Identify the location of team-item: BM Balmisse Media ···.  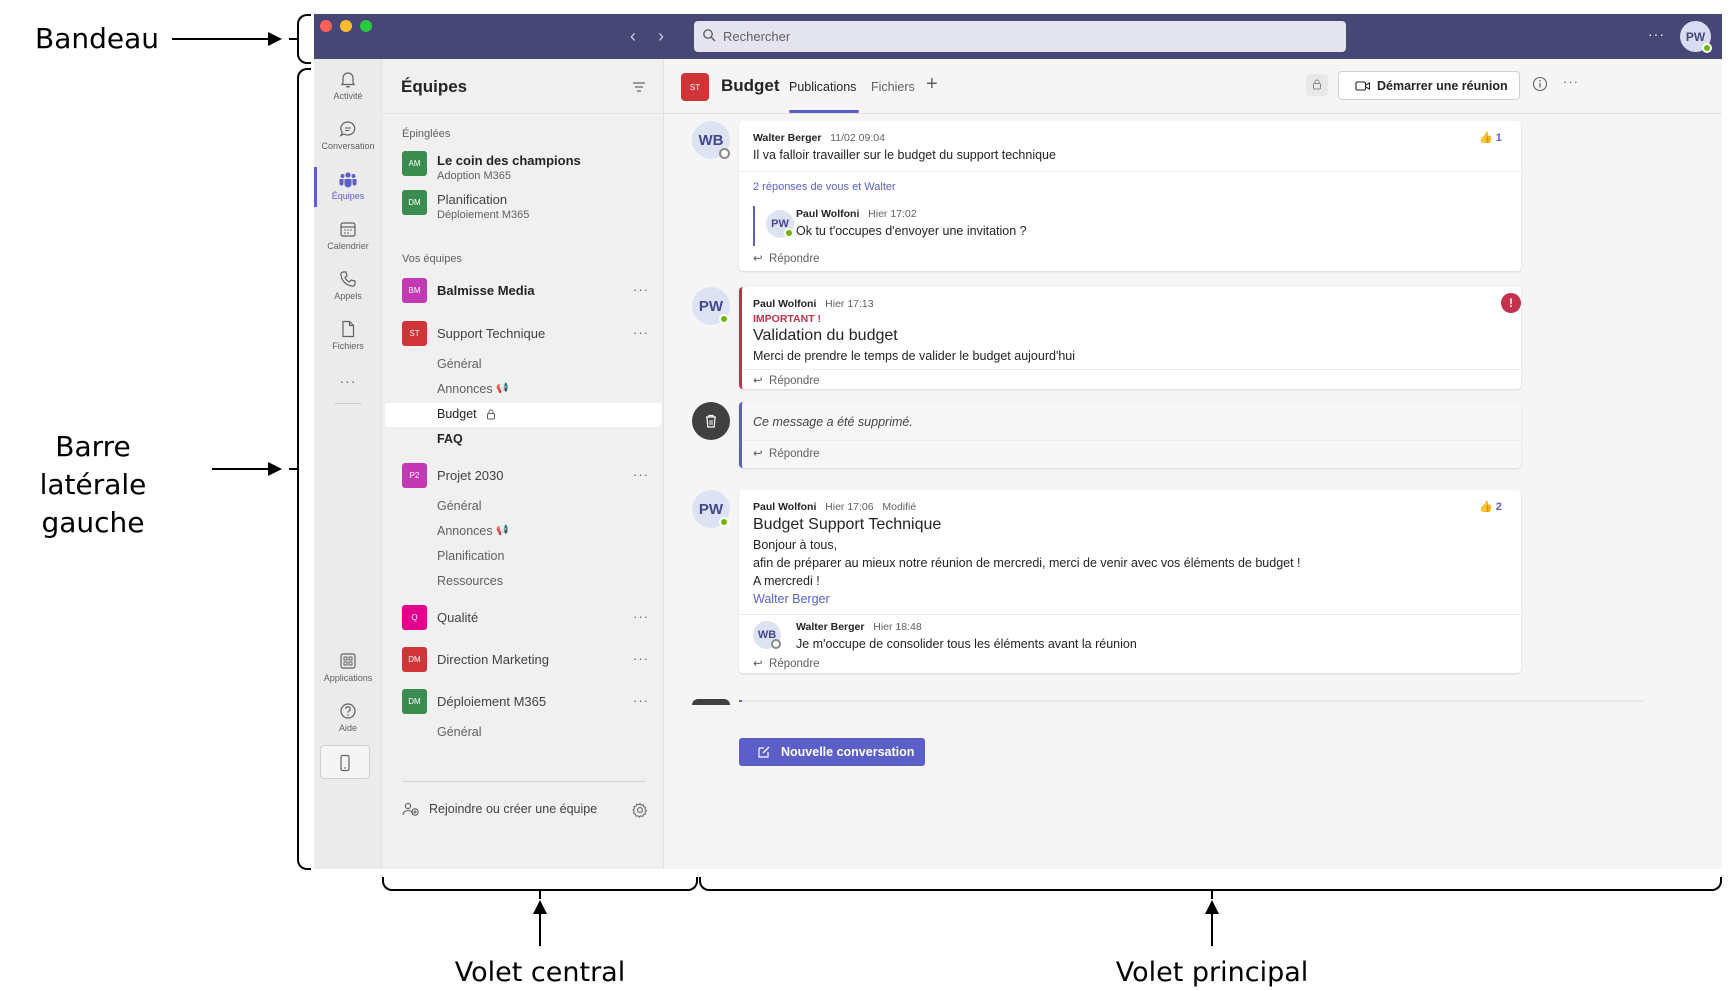
(523, 298).